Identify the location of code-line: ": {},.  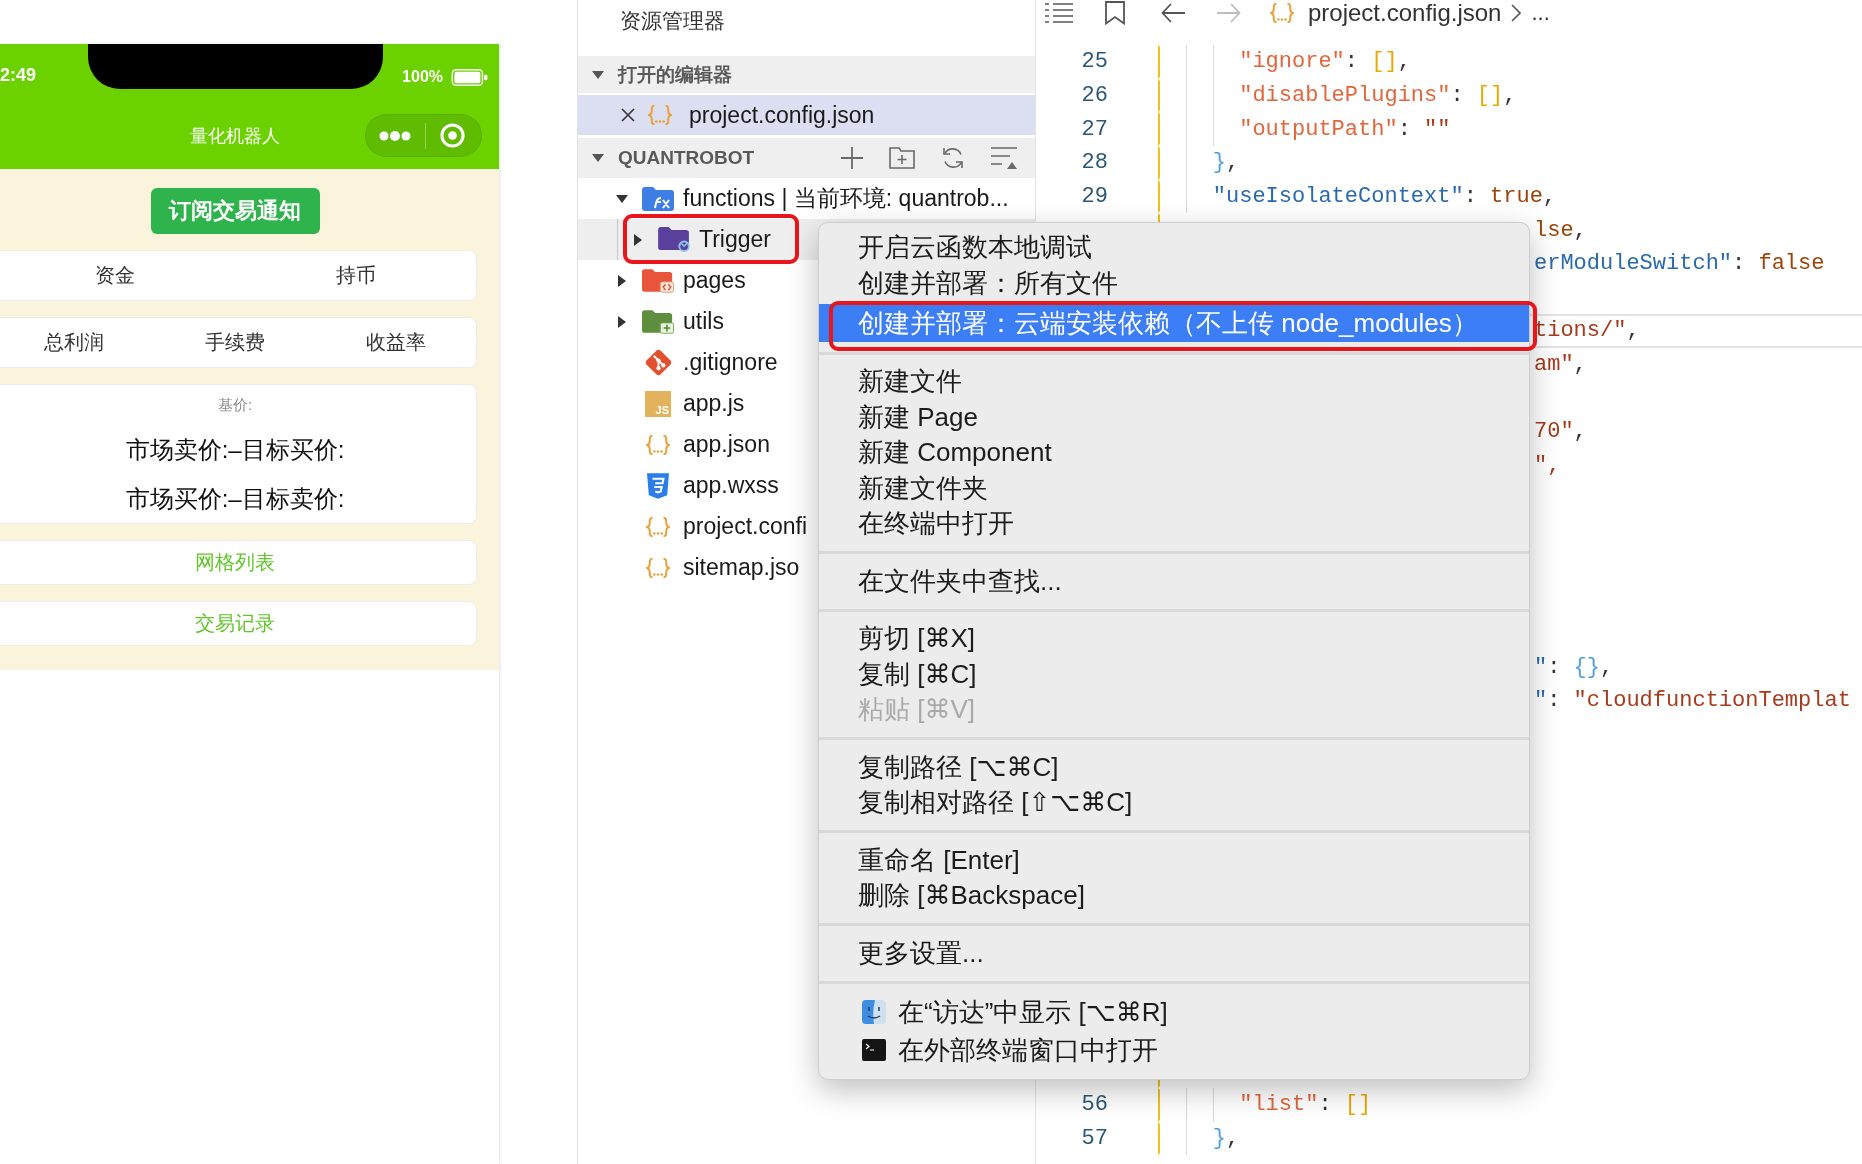
(1574, 667).